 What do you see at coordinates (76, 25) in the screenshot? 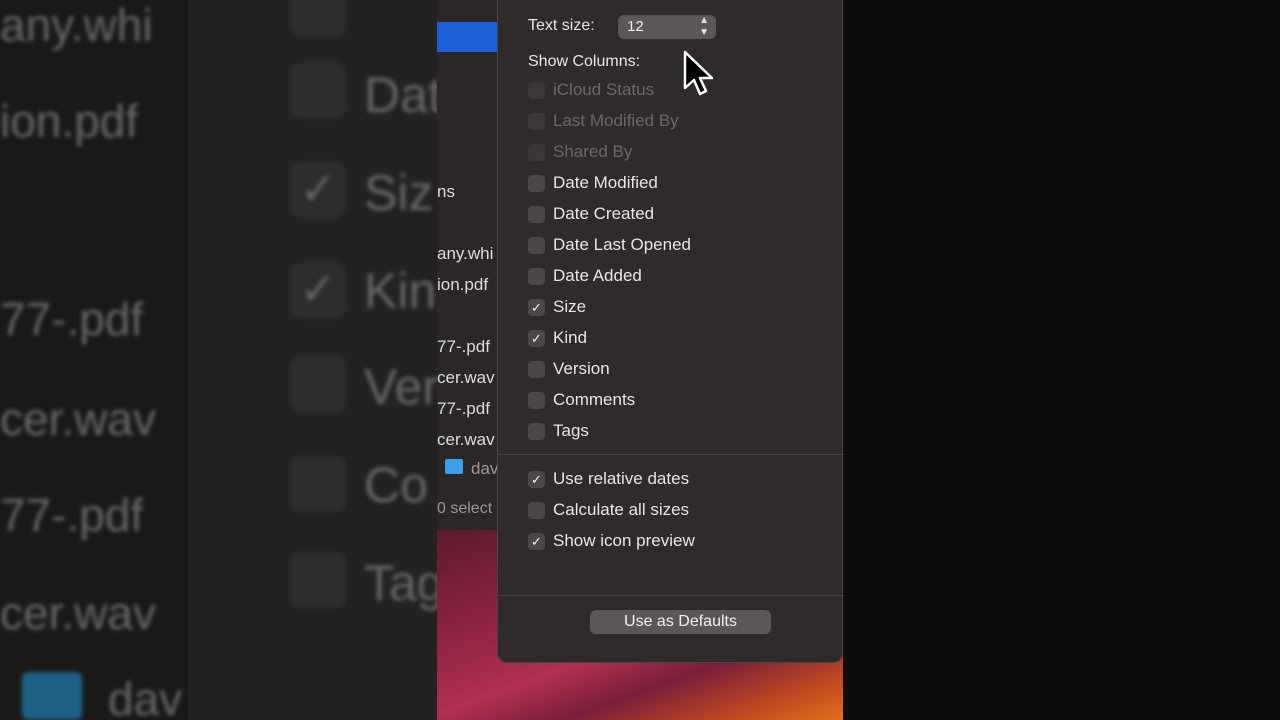
I see `bg-file-name: any.whi` at bounding box center [76, 25].